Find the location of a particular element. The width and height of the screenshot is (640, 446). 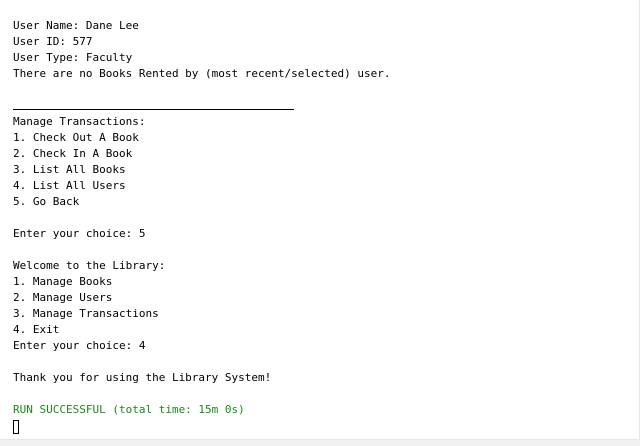

window-bottom-edge is located at coordinates (320, 443).